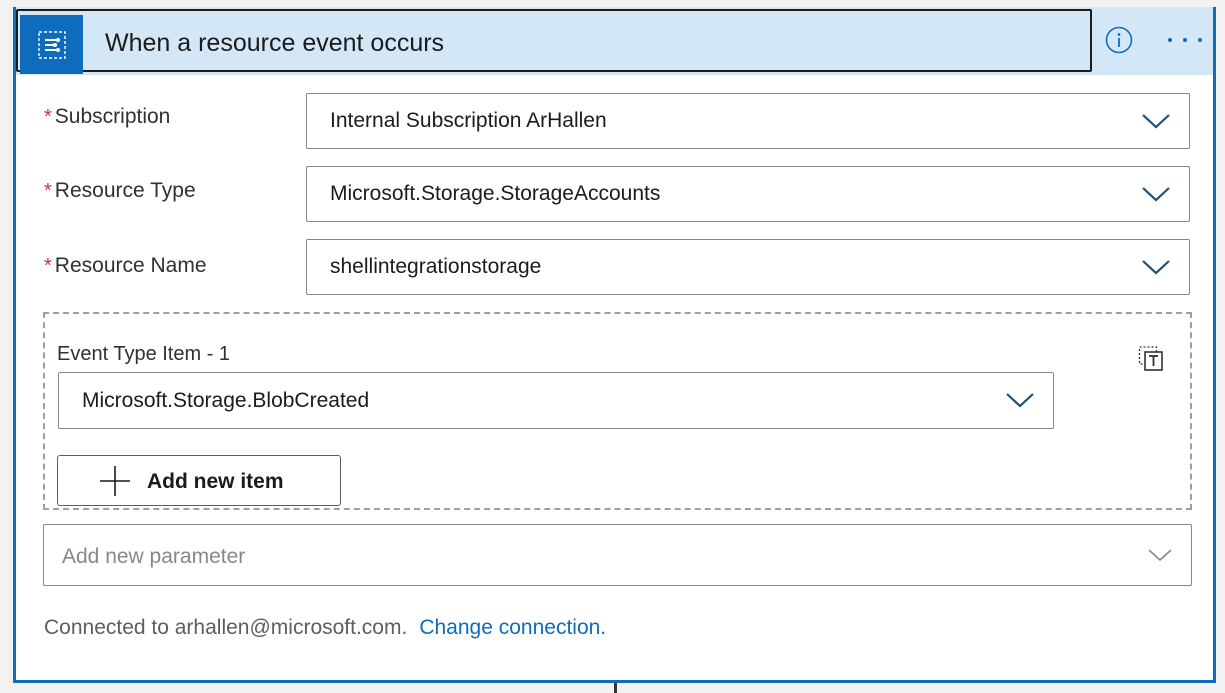  I want to click on connection-text: Connected to arhallen@microsoft.com., so click(226, 627).